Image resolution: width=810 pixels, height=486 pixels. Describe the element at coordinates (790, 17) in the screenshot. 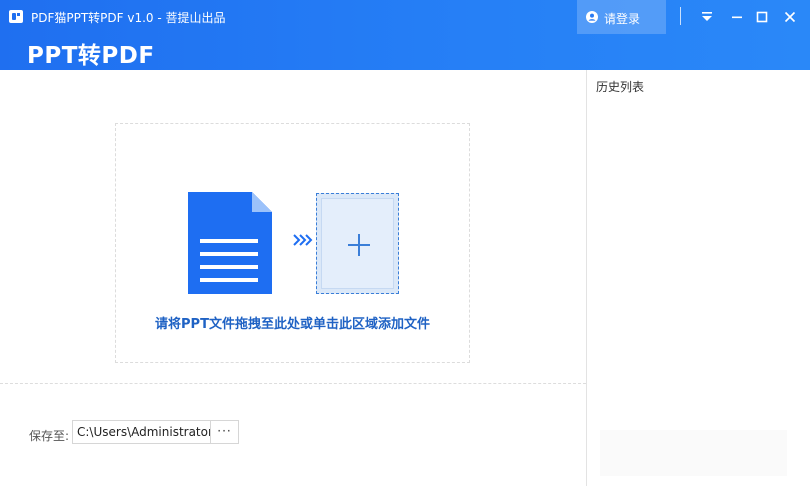

I see `close-icon` at that location.